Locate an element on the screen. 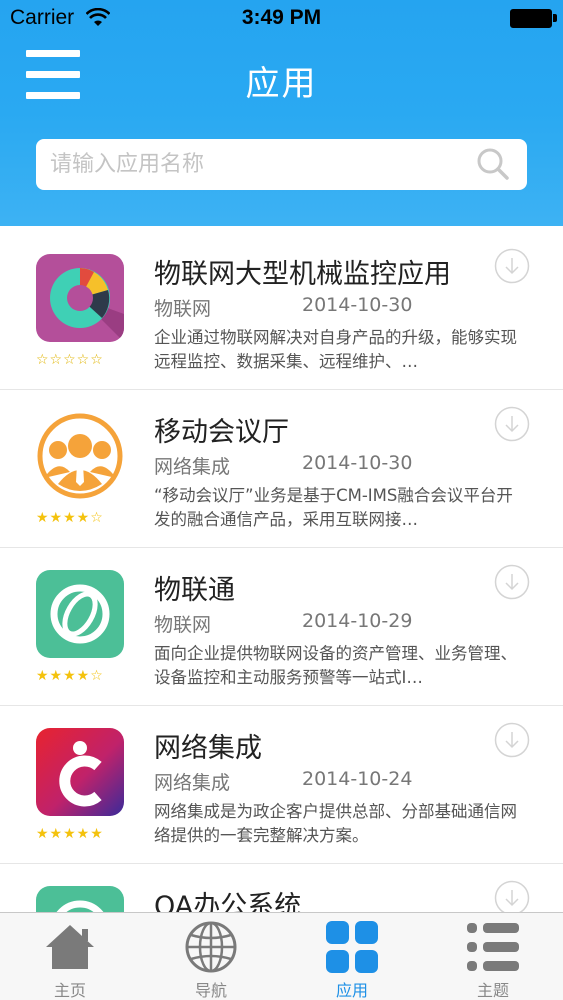  machinery-monitor-app-icon is located at coordinates (80, 298).